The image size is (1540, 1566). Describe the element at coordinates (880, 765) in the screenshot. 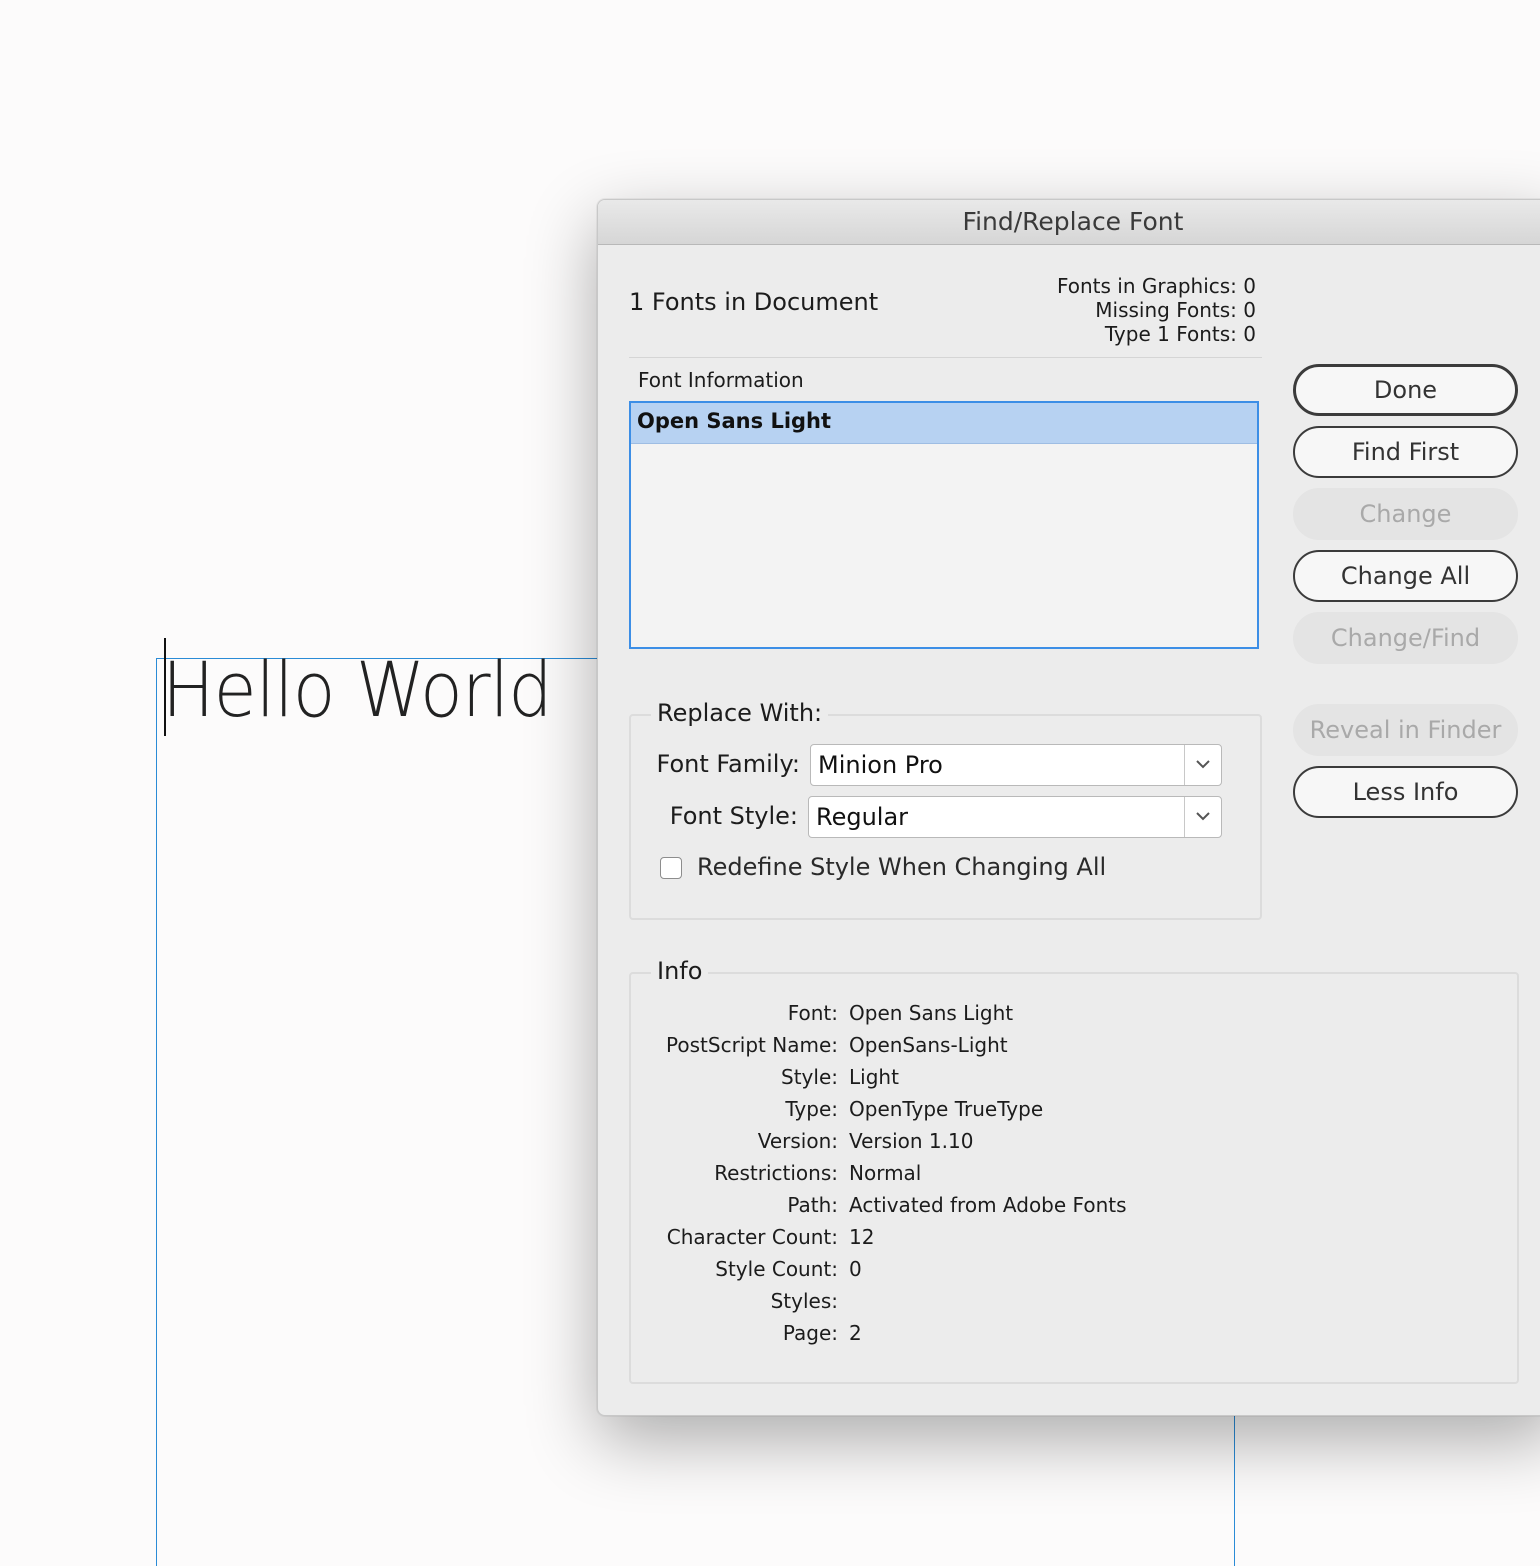

I see `font-family-value: Minion Pro` at that location.